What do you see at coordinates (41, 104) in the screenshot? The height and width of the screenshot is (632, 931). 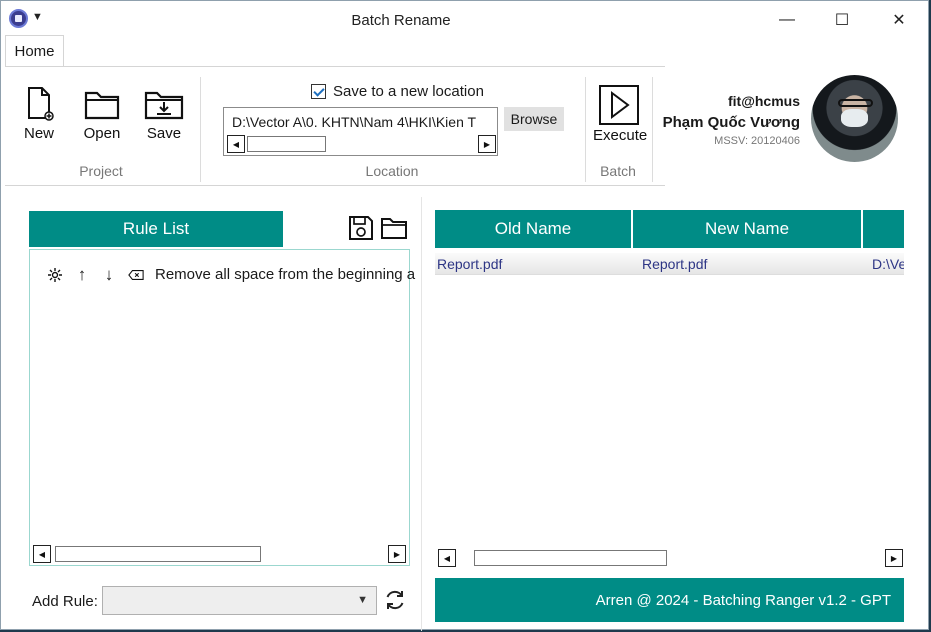 I see `new-file-icon` at bounding box center [41, 104].